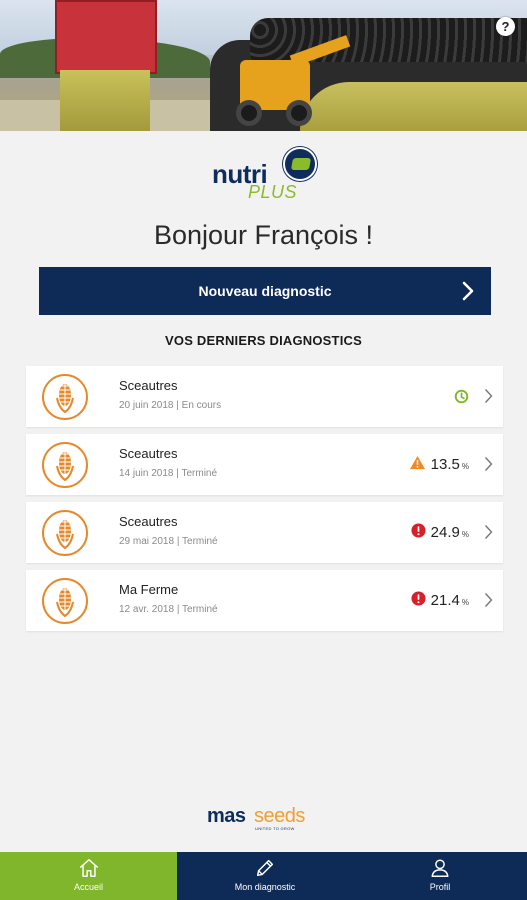 This screenshot has height=900, width=527. Describe the element at coordinates (170, 405) in the screenshot. I see `diagnostic-meta: 20 juin 2018 | En cours` at that location.